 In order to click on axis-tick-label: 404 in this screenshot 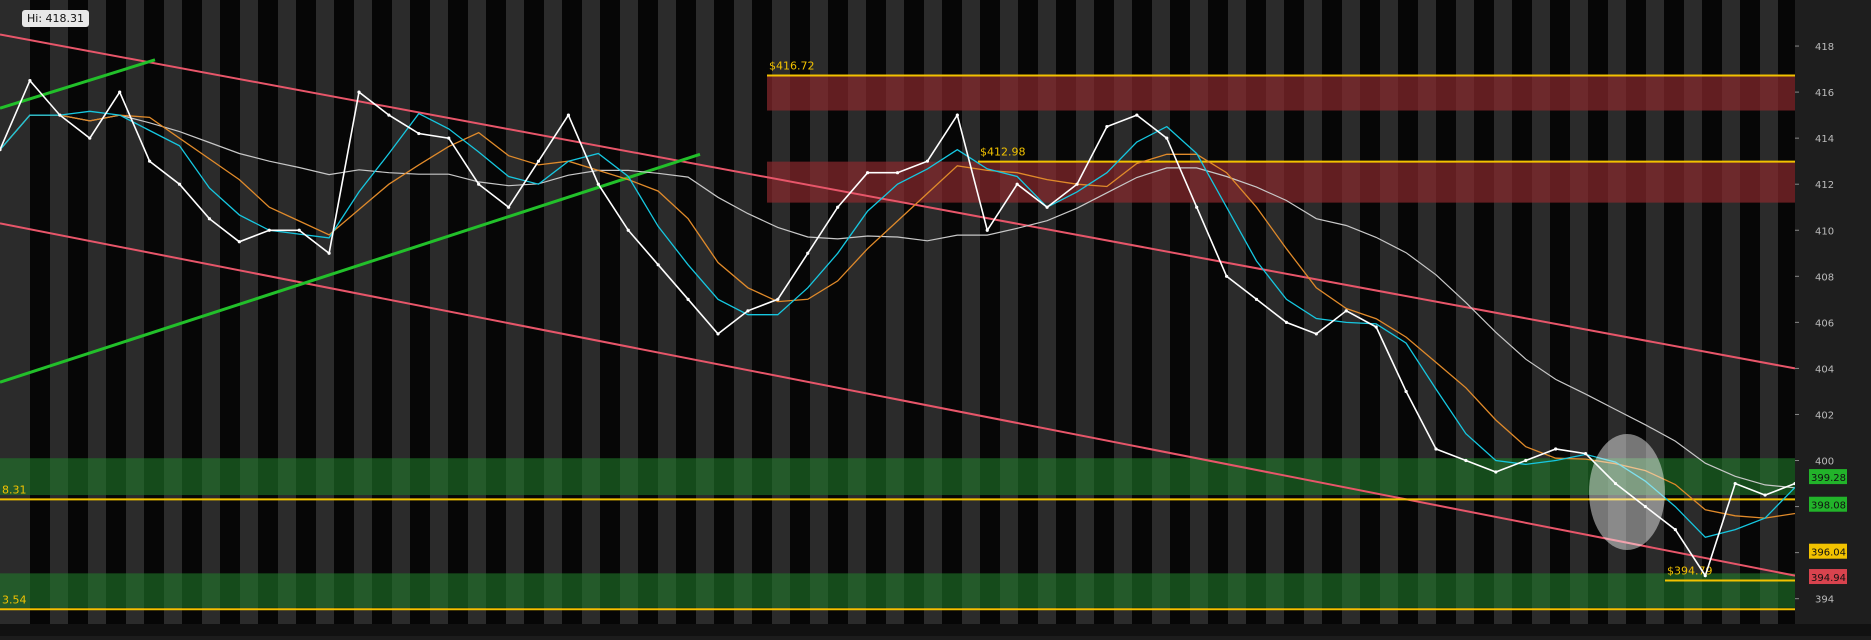, I will do `click(1824, 369)`.